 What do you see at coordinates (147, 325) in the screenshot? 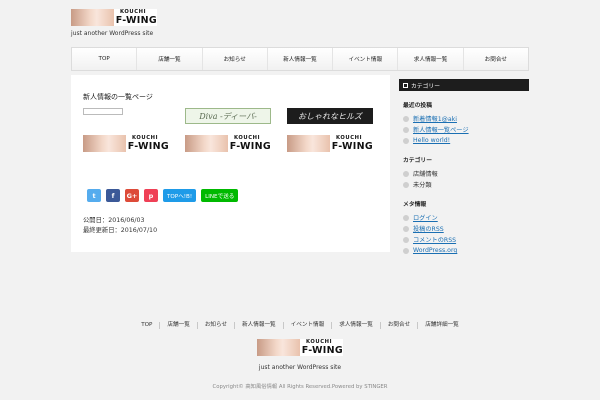
I see `footer-nav-item: TOP` at bounding box center [147, 325].